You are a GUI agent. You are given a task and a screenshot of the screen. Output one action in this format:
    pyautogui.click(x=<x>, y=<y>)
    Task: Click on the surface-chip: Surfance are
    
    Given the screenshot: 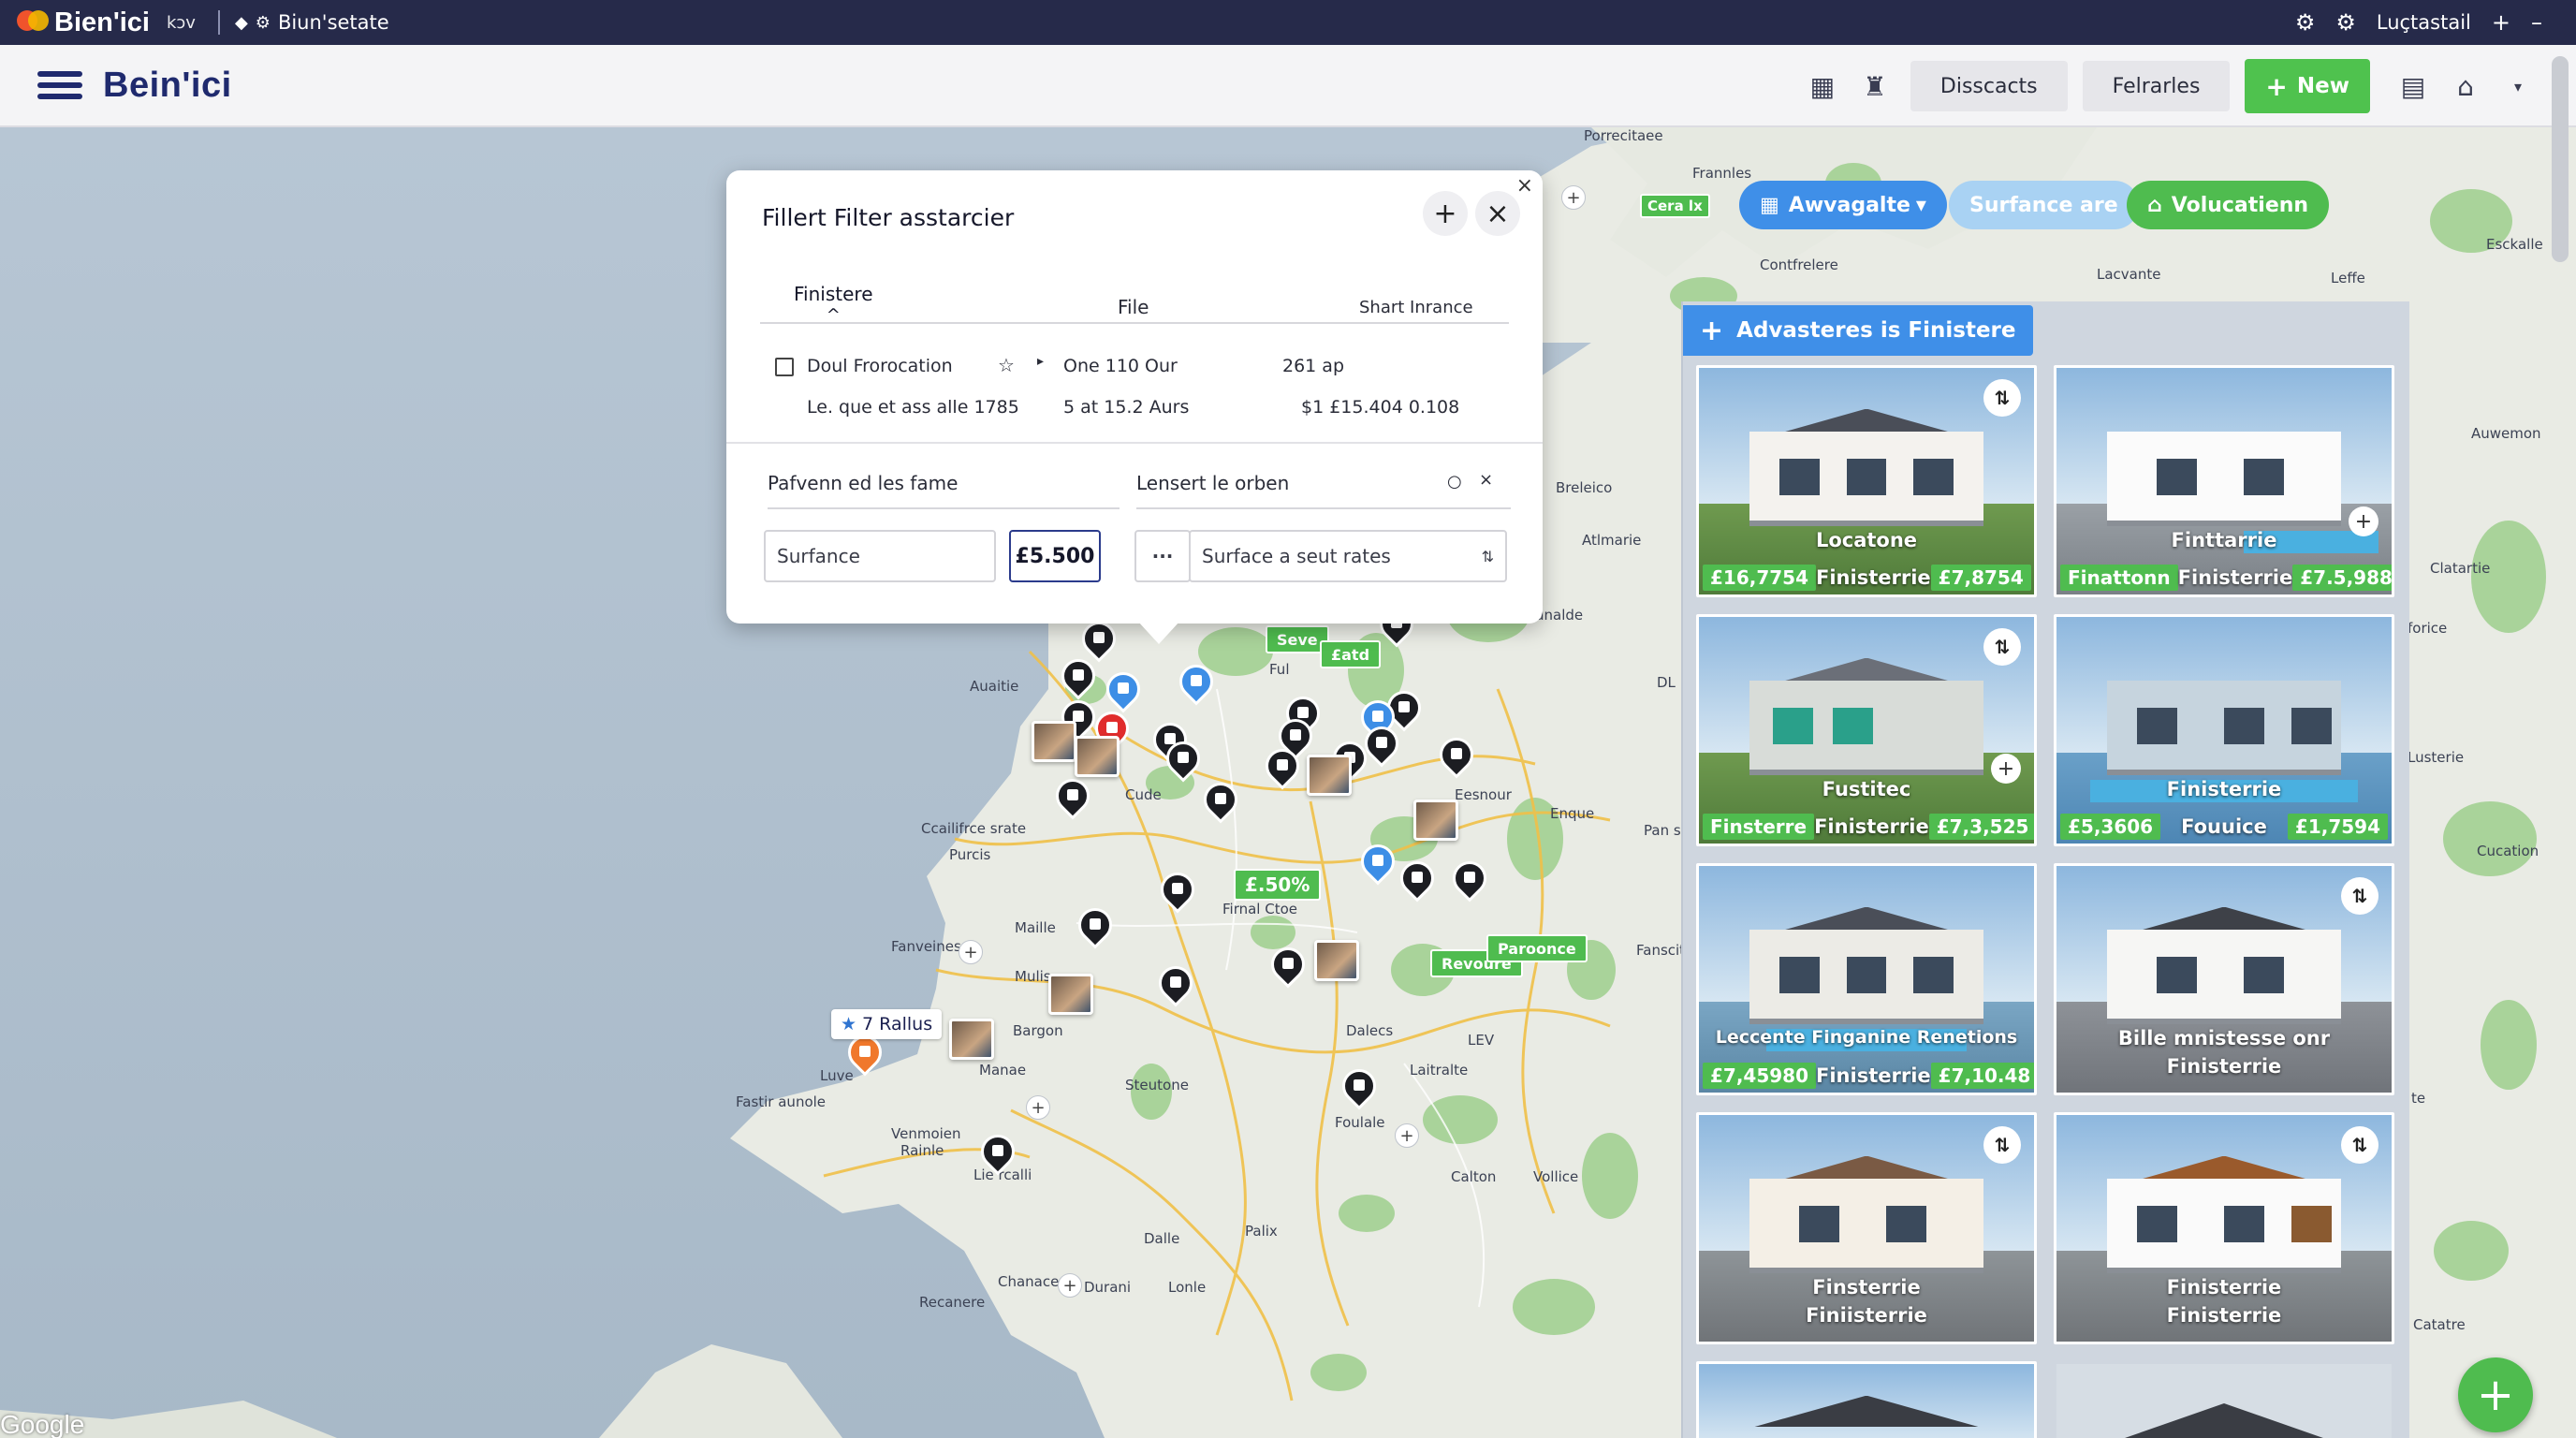 What is the action you would take?
    pyautogui.click(x=2044, y=205)
    